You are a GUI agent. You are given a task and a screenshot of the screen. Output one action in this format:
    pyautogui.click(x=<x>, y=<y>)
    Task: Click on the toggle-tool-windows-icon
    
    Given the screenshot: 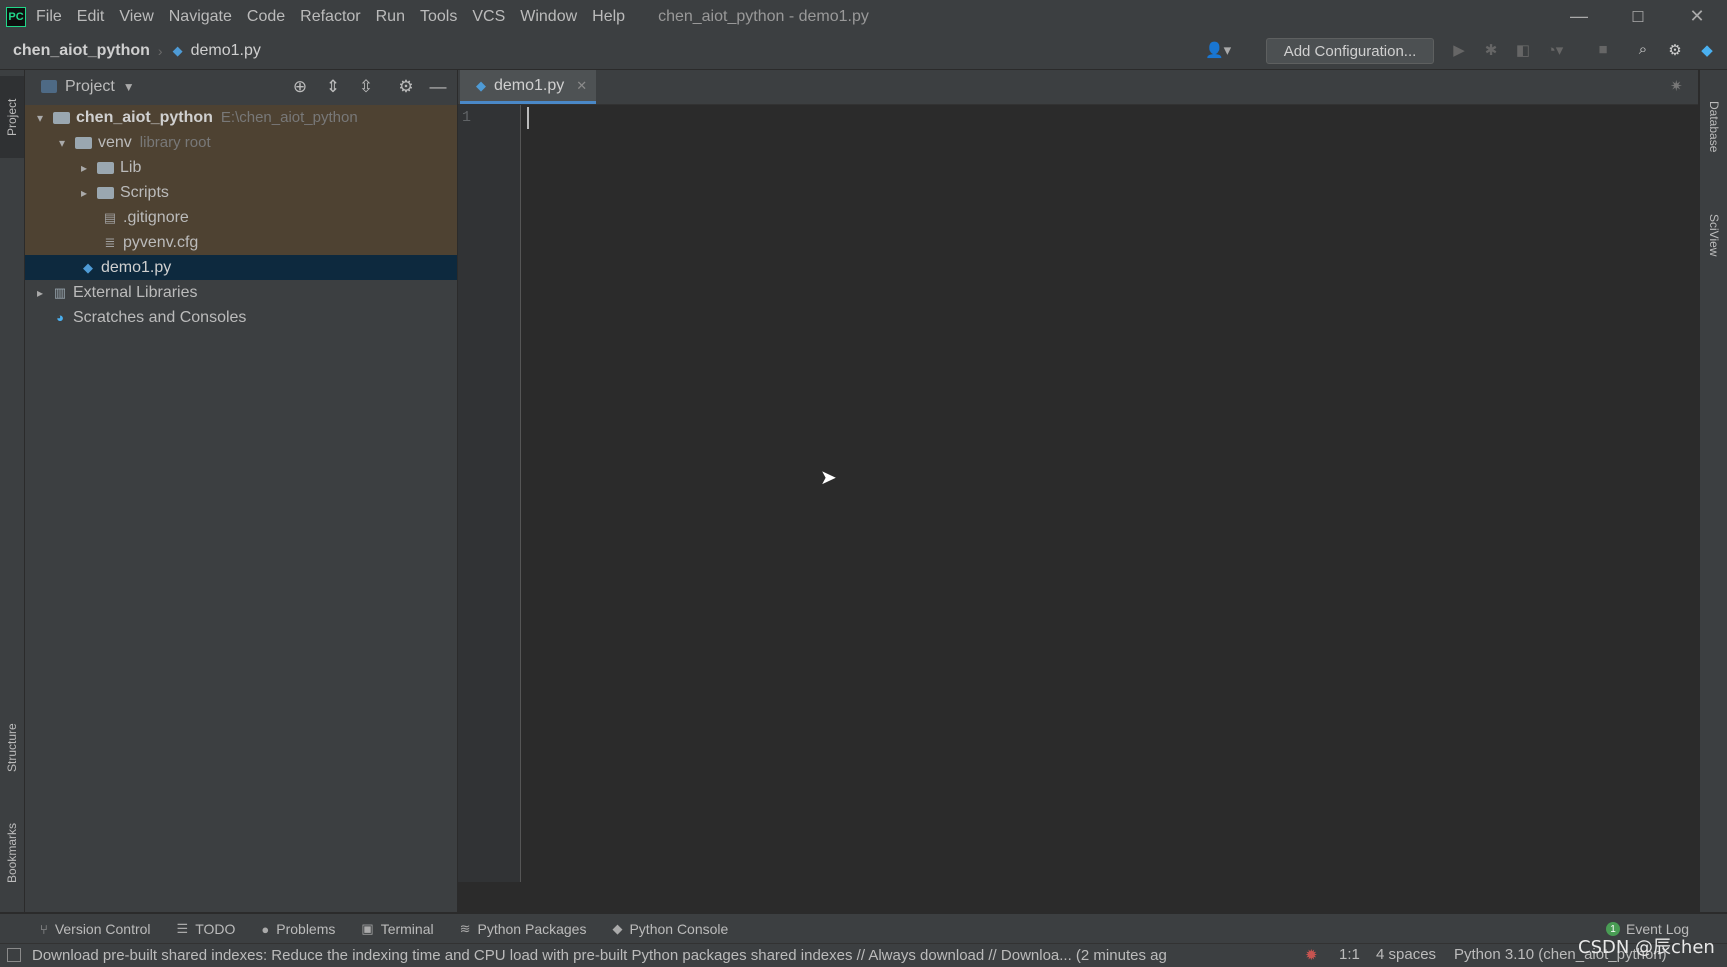 What is the action you would take?
    pyautogui.click(x=14, y=955)
    